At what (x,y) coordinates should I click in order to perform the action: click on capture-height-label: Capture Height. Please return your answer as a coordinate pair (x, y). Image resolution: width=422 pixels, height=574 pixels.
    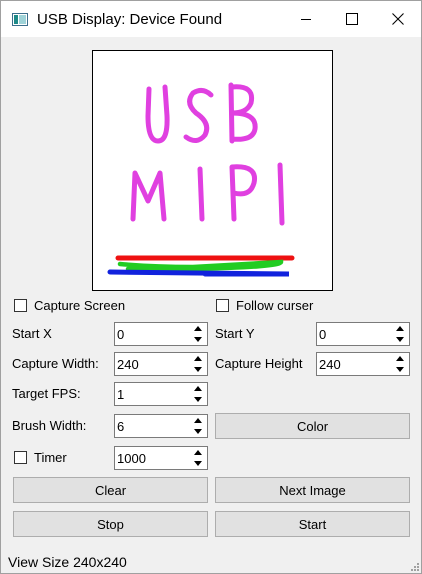
    Looking at the image, I should click on (259, 363).